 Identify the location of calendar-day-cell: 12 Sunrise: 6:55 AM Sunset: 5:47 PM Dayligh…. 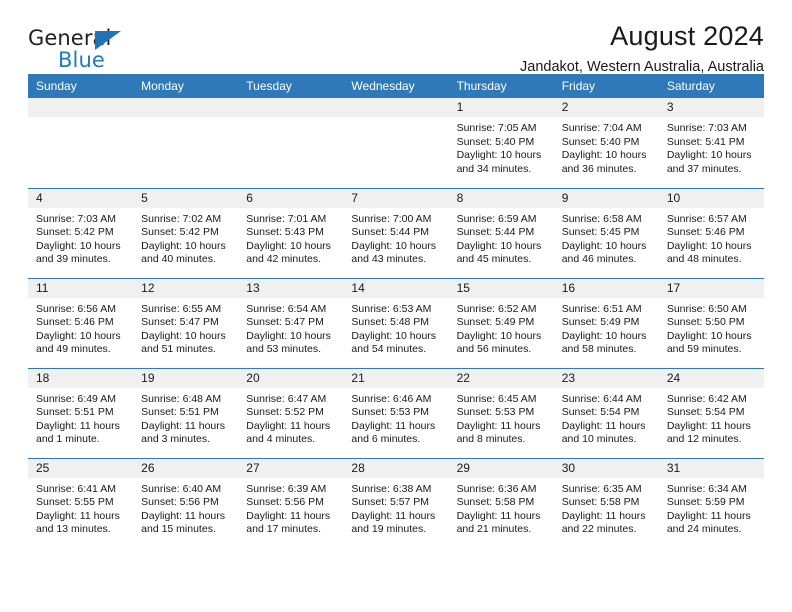
(186, 322).